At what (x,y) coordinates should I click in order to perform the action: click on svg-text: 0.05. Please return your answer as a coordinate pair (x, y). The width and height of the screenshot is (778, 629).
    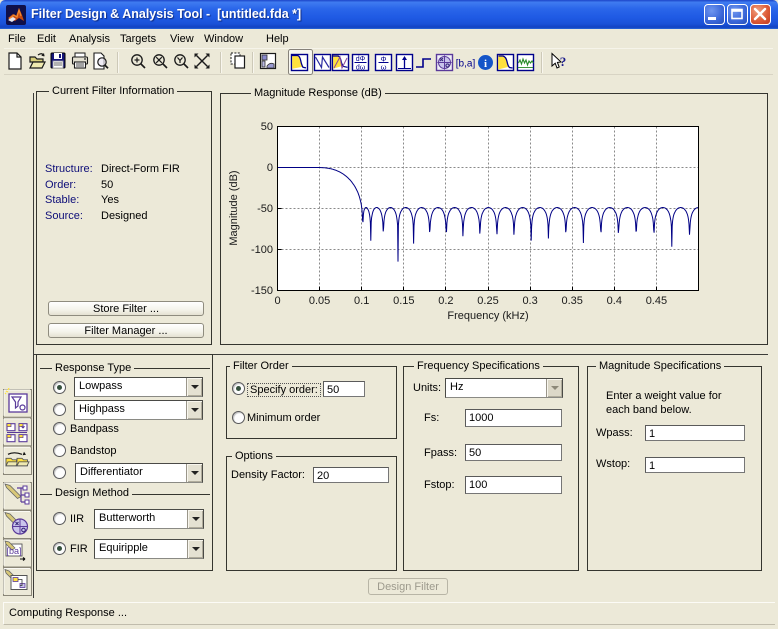
    Looking at the image, I should click on (319, 301).